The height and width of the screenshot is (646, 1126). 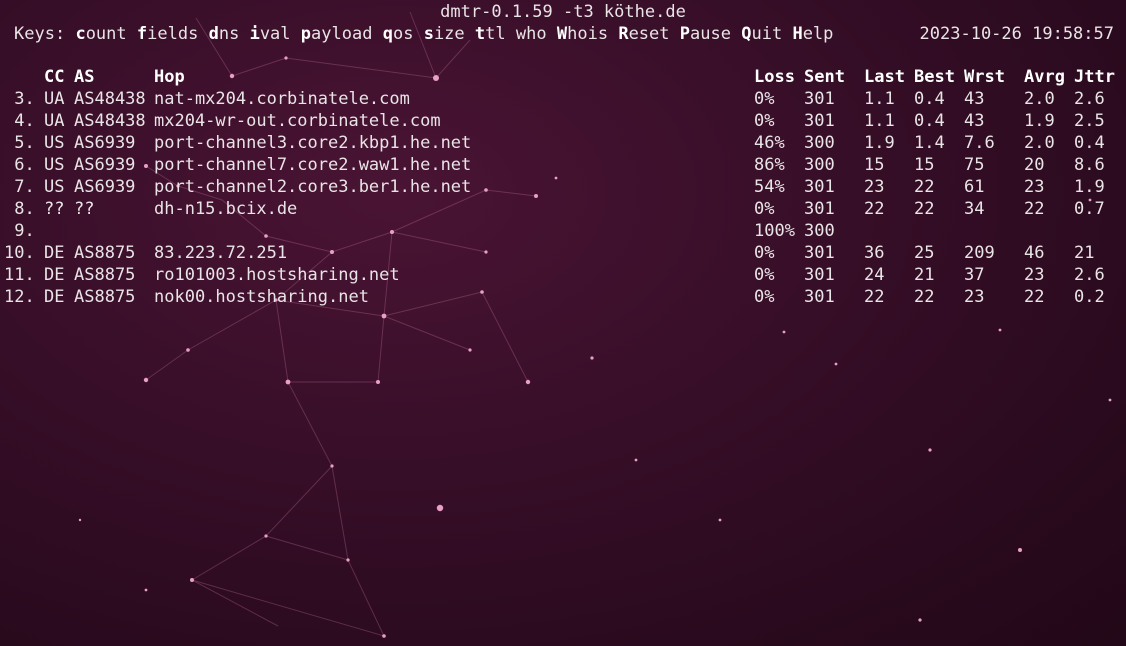 What do you see at coordinates (428, 34) in the screenshot?
I see `key-hint-letter: s` at bounding box center [428, 34].